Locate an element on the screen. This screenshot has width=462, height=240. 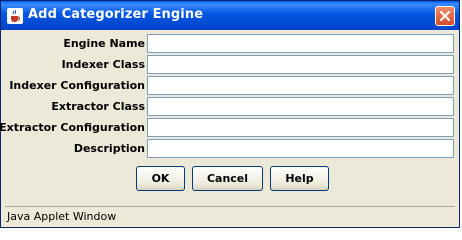
ok-button: OK is located at coordinates (160, 178).